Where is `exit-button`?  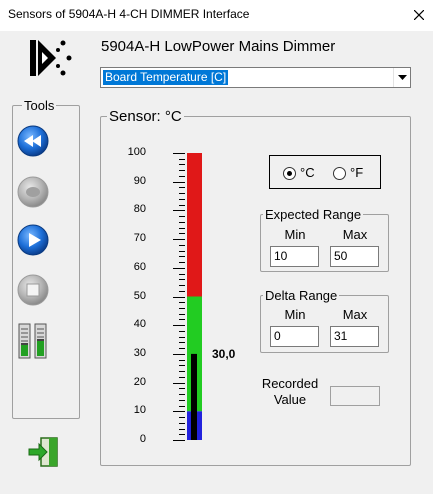 exit-button is located at coordinates (44, 452).